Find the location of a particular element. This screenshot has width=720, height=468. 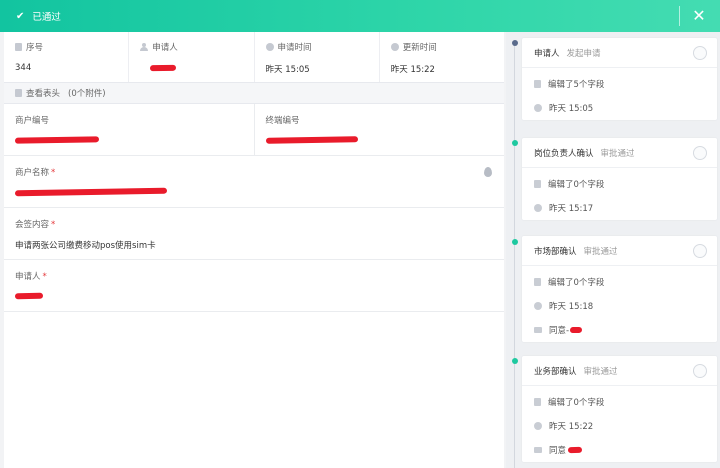

attachment-count: (0个附件) is located at coordinates (87, 94).